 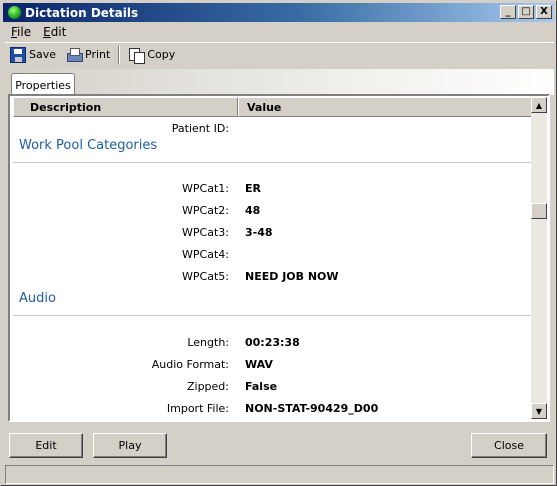 What do you see at coordinates (539, 258) in the screenshot?
I see `vertical-scrollbar: ▲ ▼` at bounding box center [539, 258].